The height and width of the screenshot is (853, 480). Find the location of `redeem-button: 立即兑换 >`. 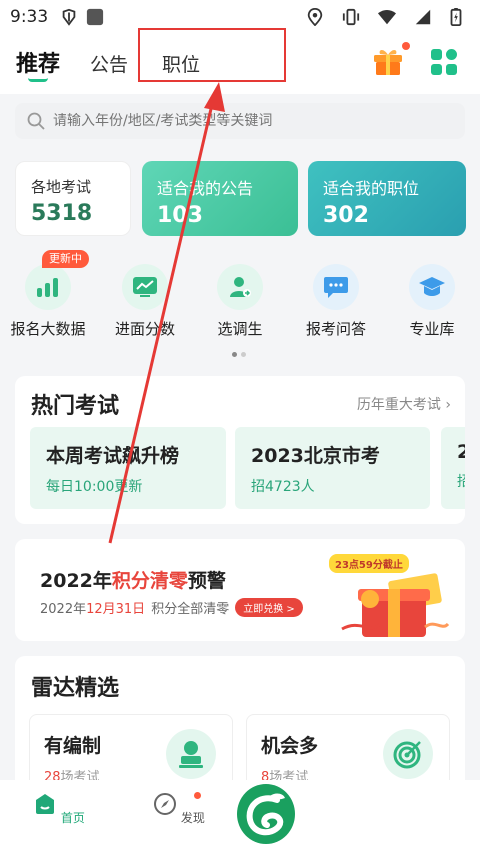

redeem-button: 立即兑换 > is located at coordinates (269, 607).